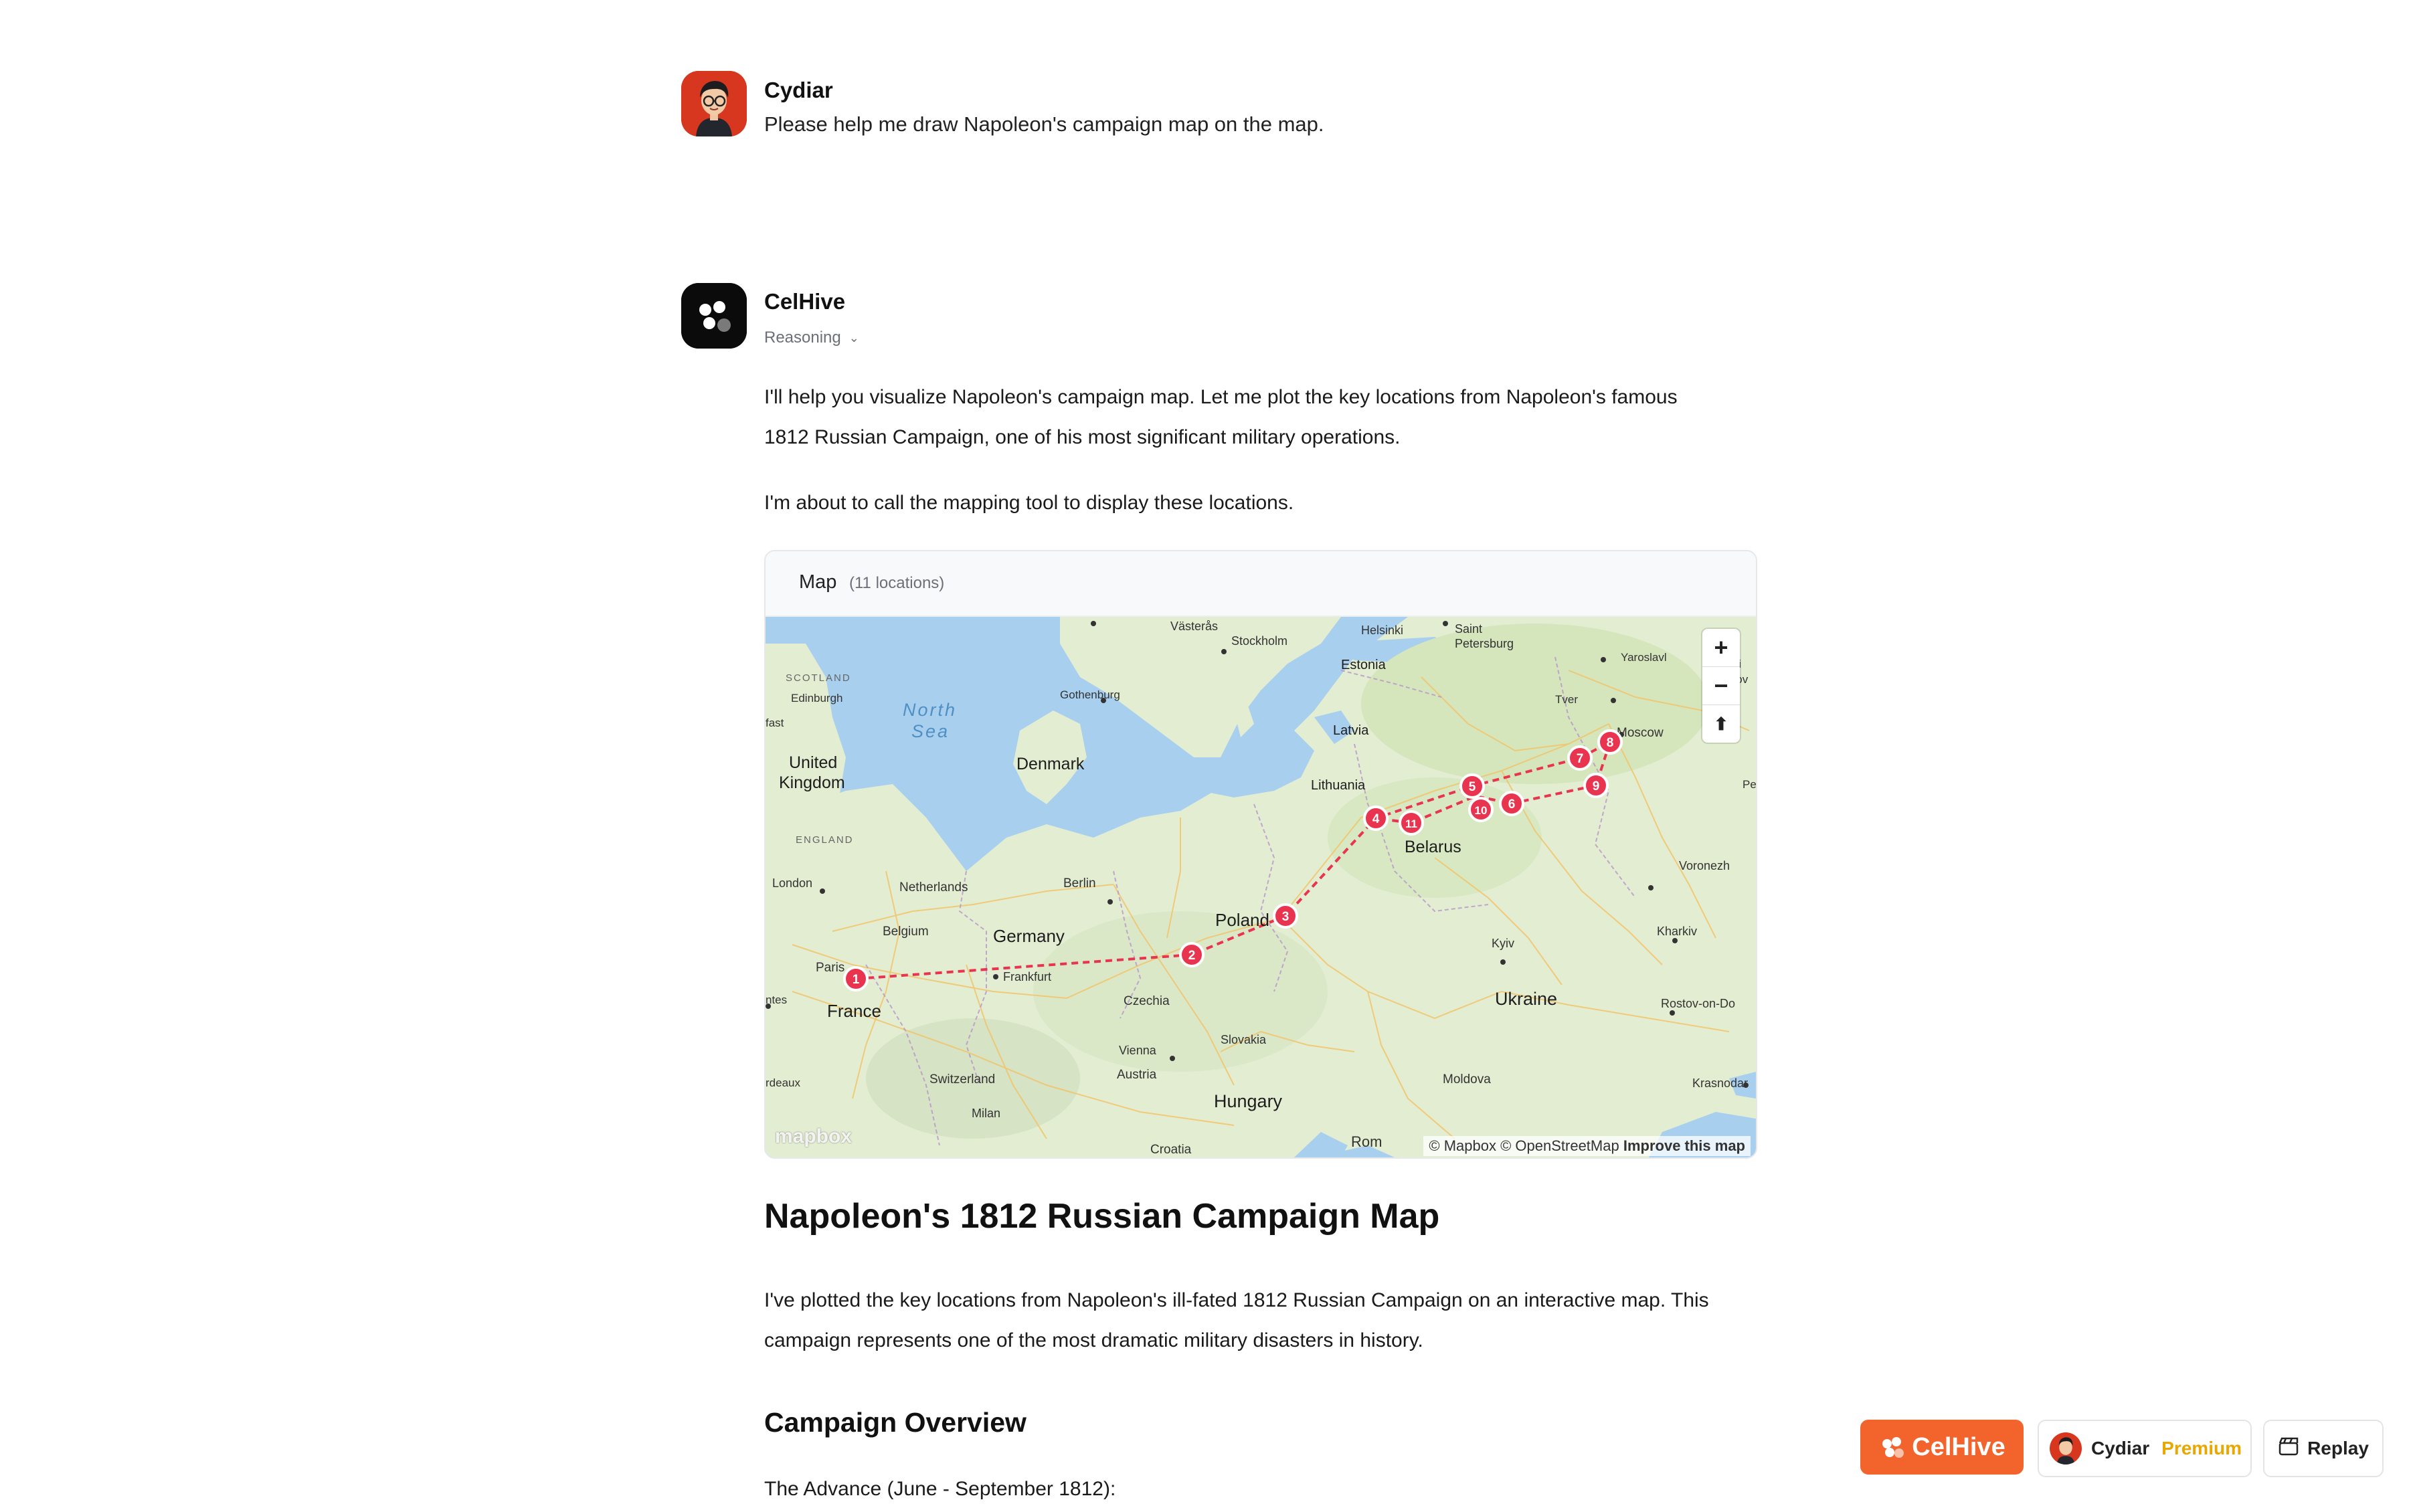  I want to click on clapperboard-icon, so click(2288, 1449).